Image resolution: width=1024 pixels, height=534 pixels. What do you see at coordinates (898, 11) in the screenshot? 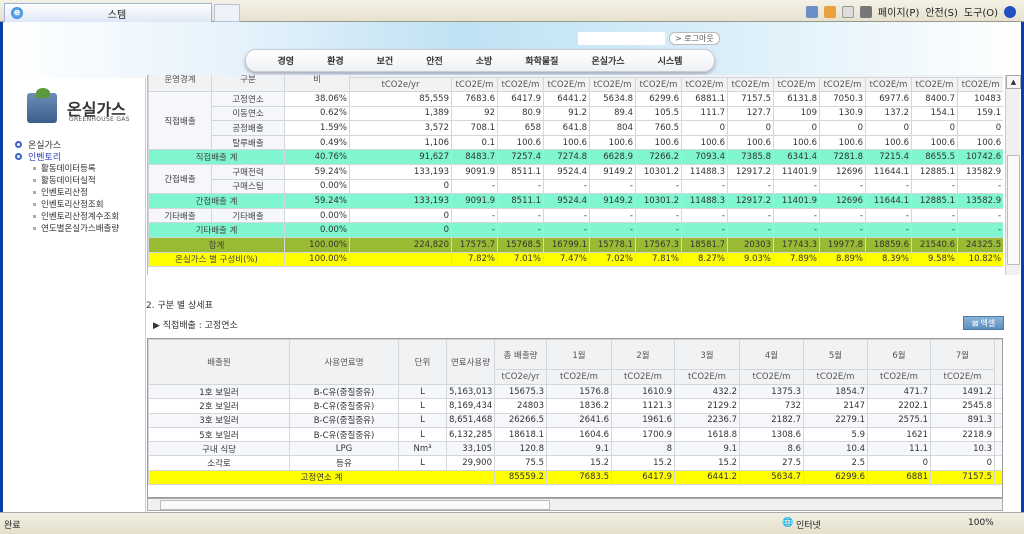
I see `page-menu: 페이지(P)` at bounding box center [898, 11].